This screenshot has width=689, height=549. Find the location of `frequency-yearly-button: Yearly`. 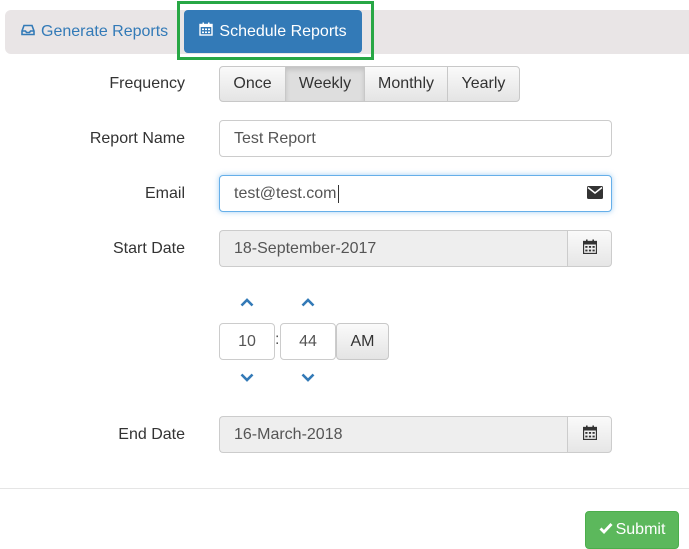

frequency-yearly-button: Yearly is located at coordinates (483, 84).